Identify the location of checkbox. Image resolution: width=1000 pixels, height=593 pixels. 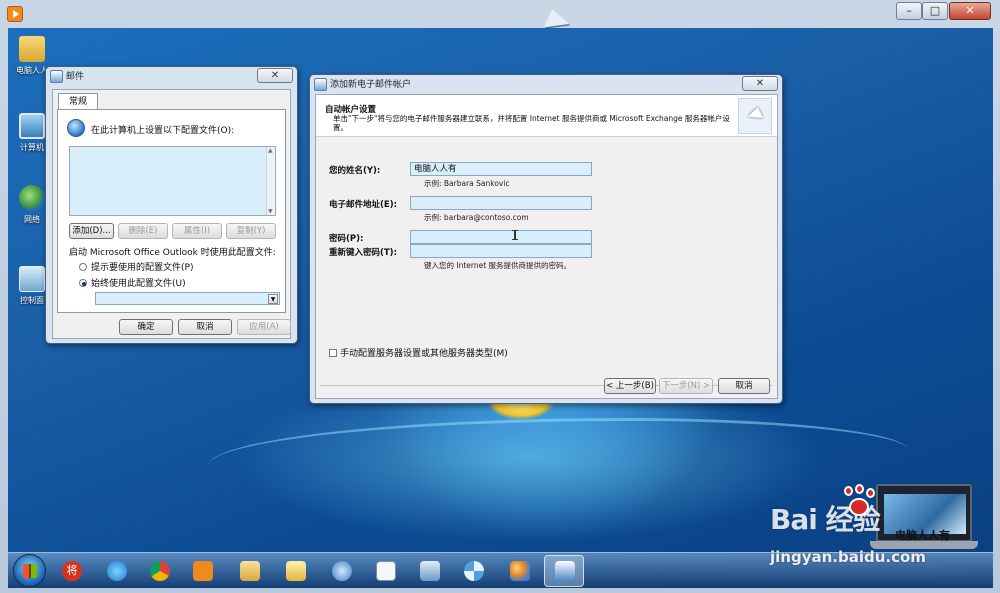
(333, 353).